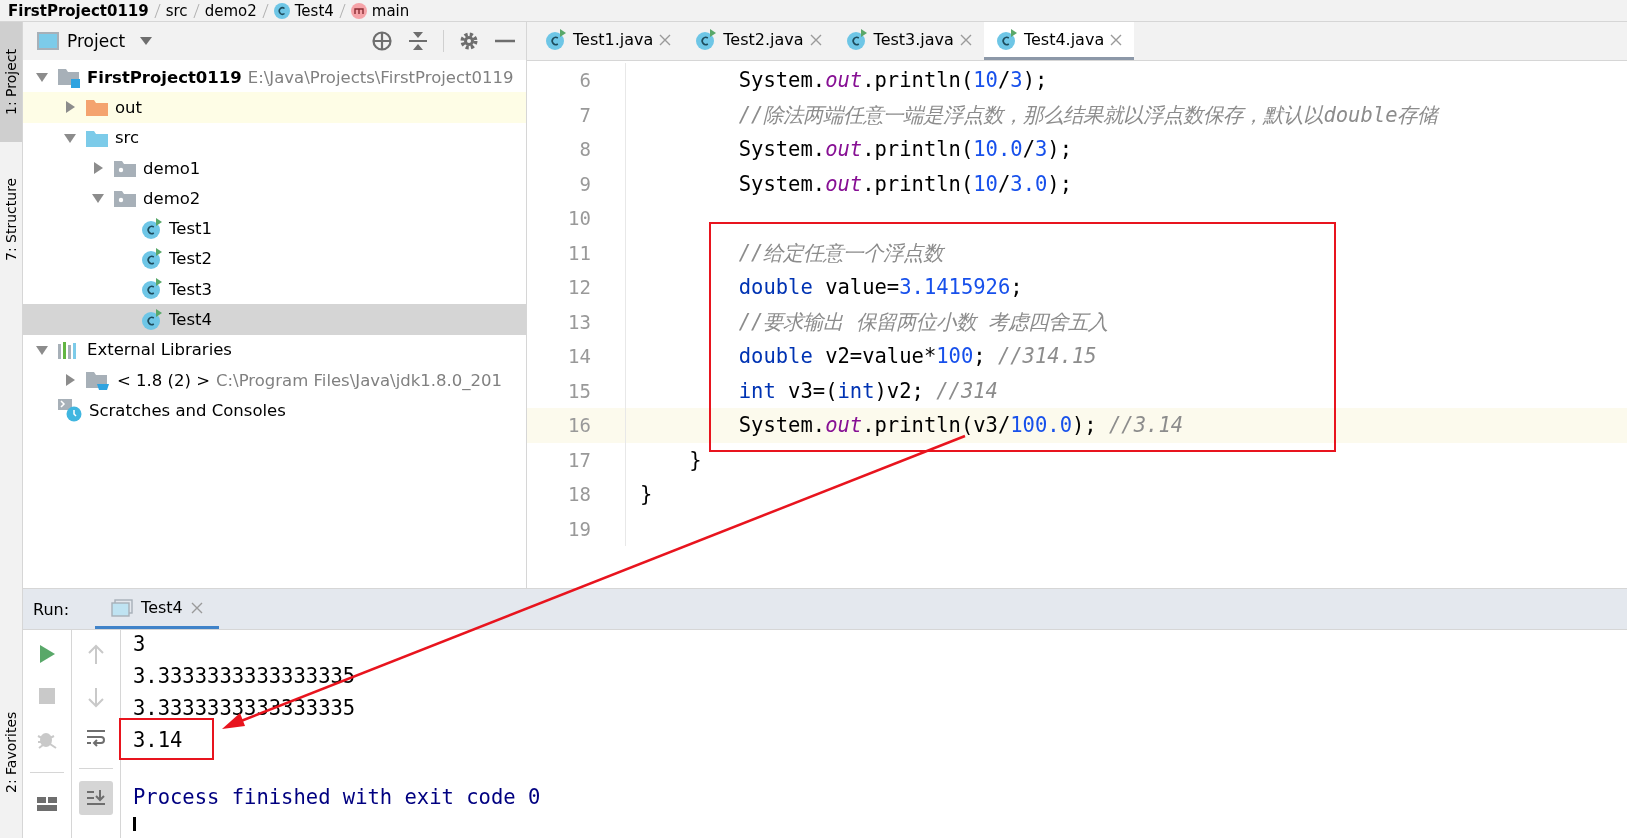 Image resolution: width=1627 pixels, height=838 pixels. I want to click on jdk-folder-icon, so click(98, 380).